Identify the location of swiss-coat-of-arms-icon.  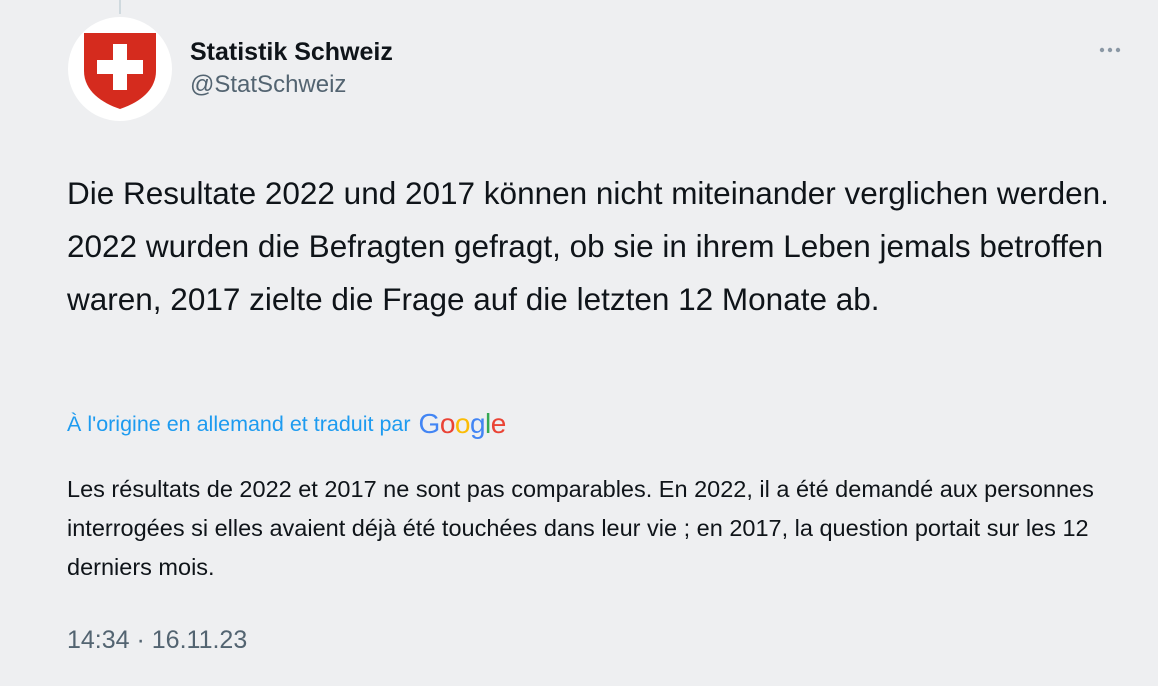
(120, 71).